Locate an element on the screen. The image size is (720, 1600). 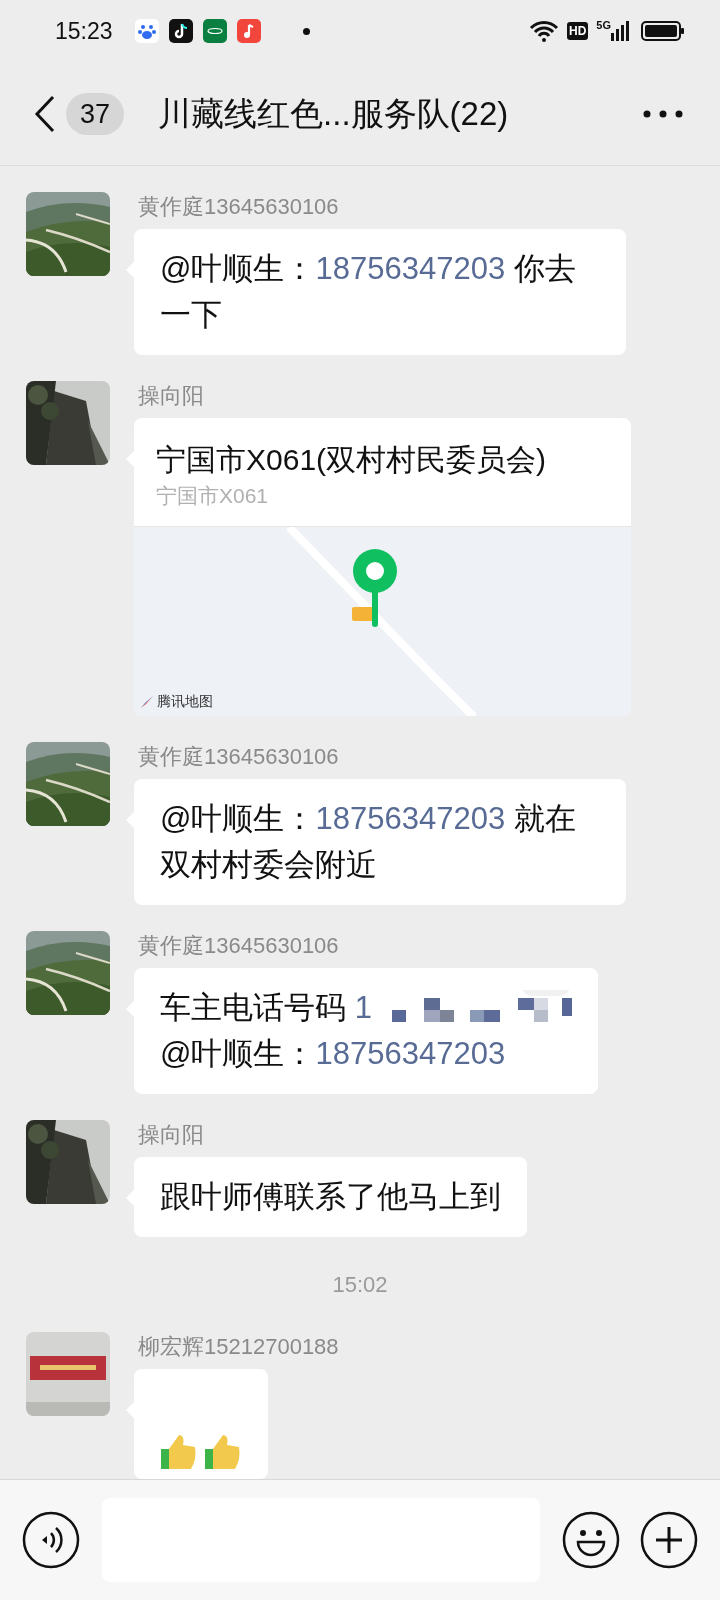
message-text: 车主电话号码 is located at coordinates (253, 1007).